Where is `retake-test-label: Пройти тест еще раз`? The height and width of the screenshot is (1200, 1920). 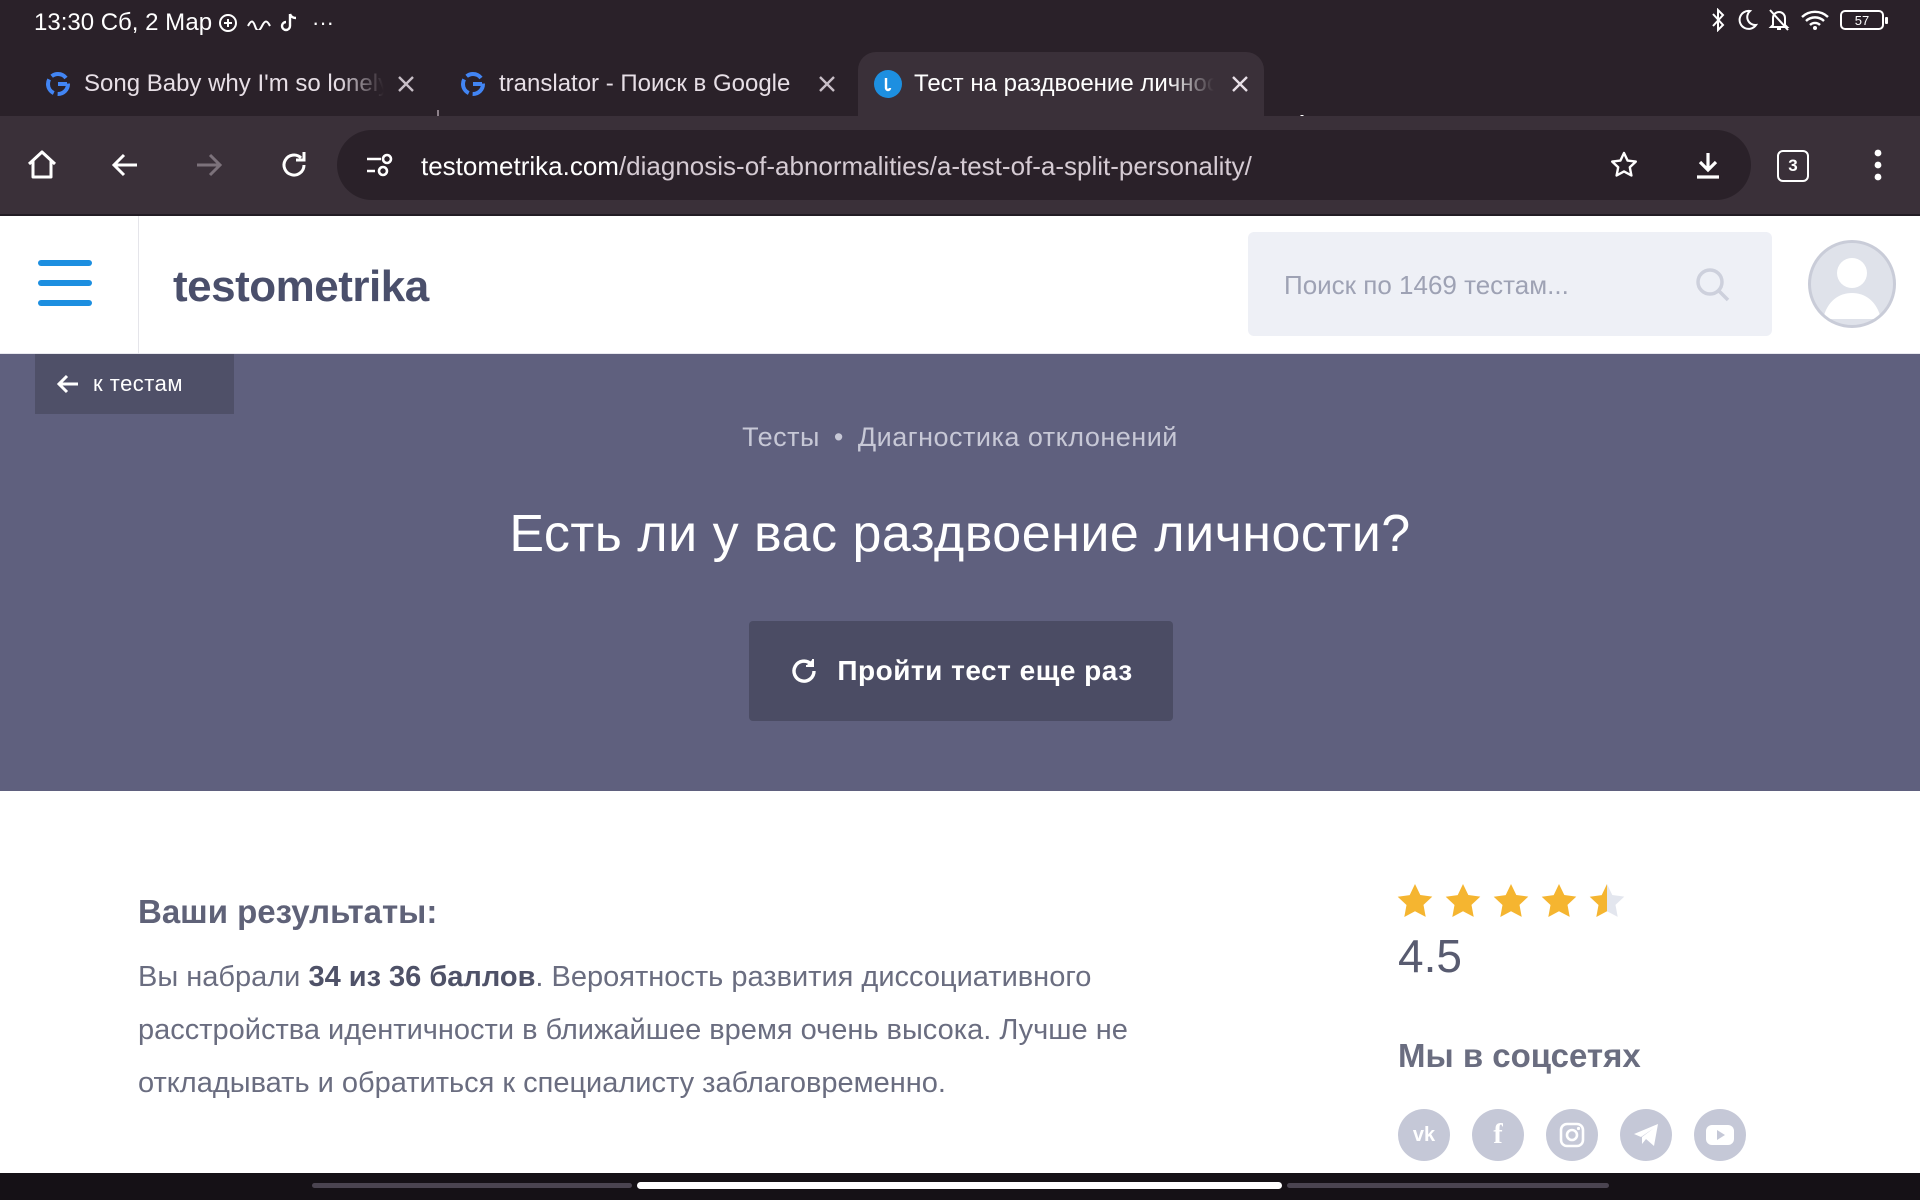
retake-test-label: Пройти тест еще раз is located at coordinates (985, 670).